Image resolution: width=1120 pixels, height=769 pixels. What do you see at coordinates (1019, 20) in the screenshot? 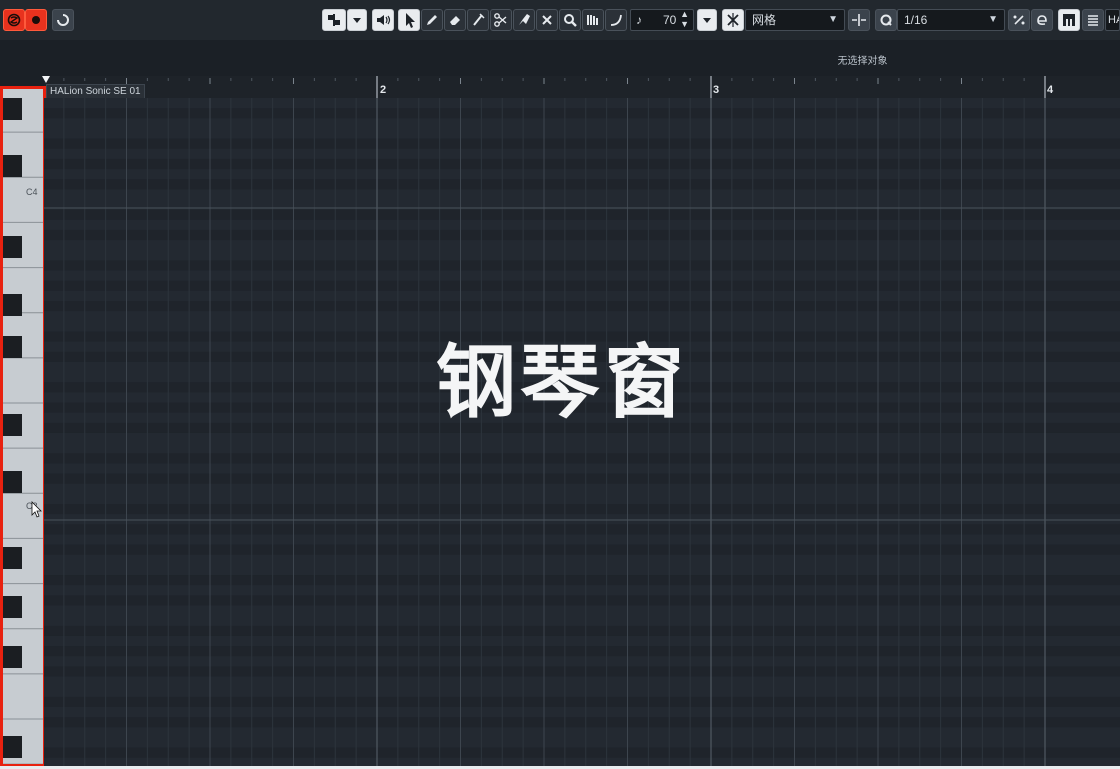
I see `triplet-quantize-icon` at bounding box center [1019, 20].